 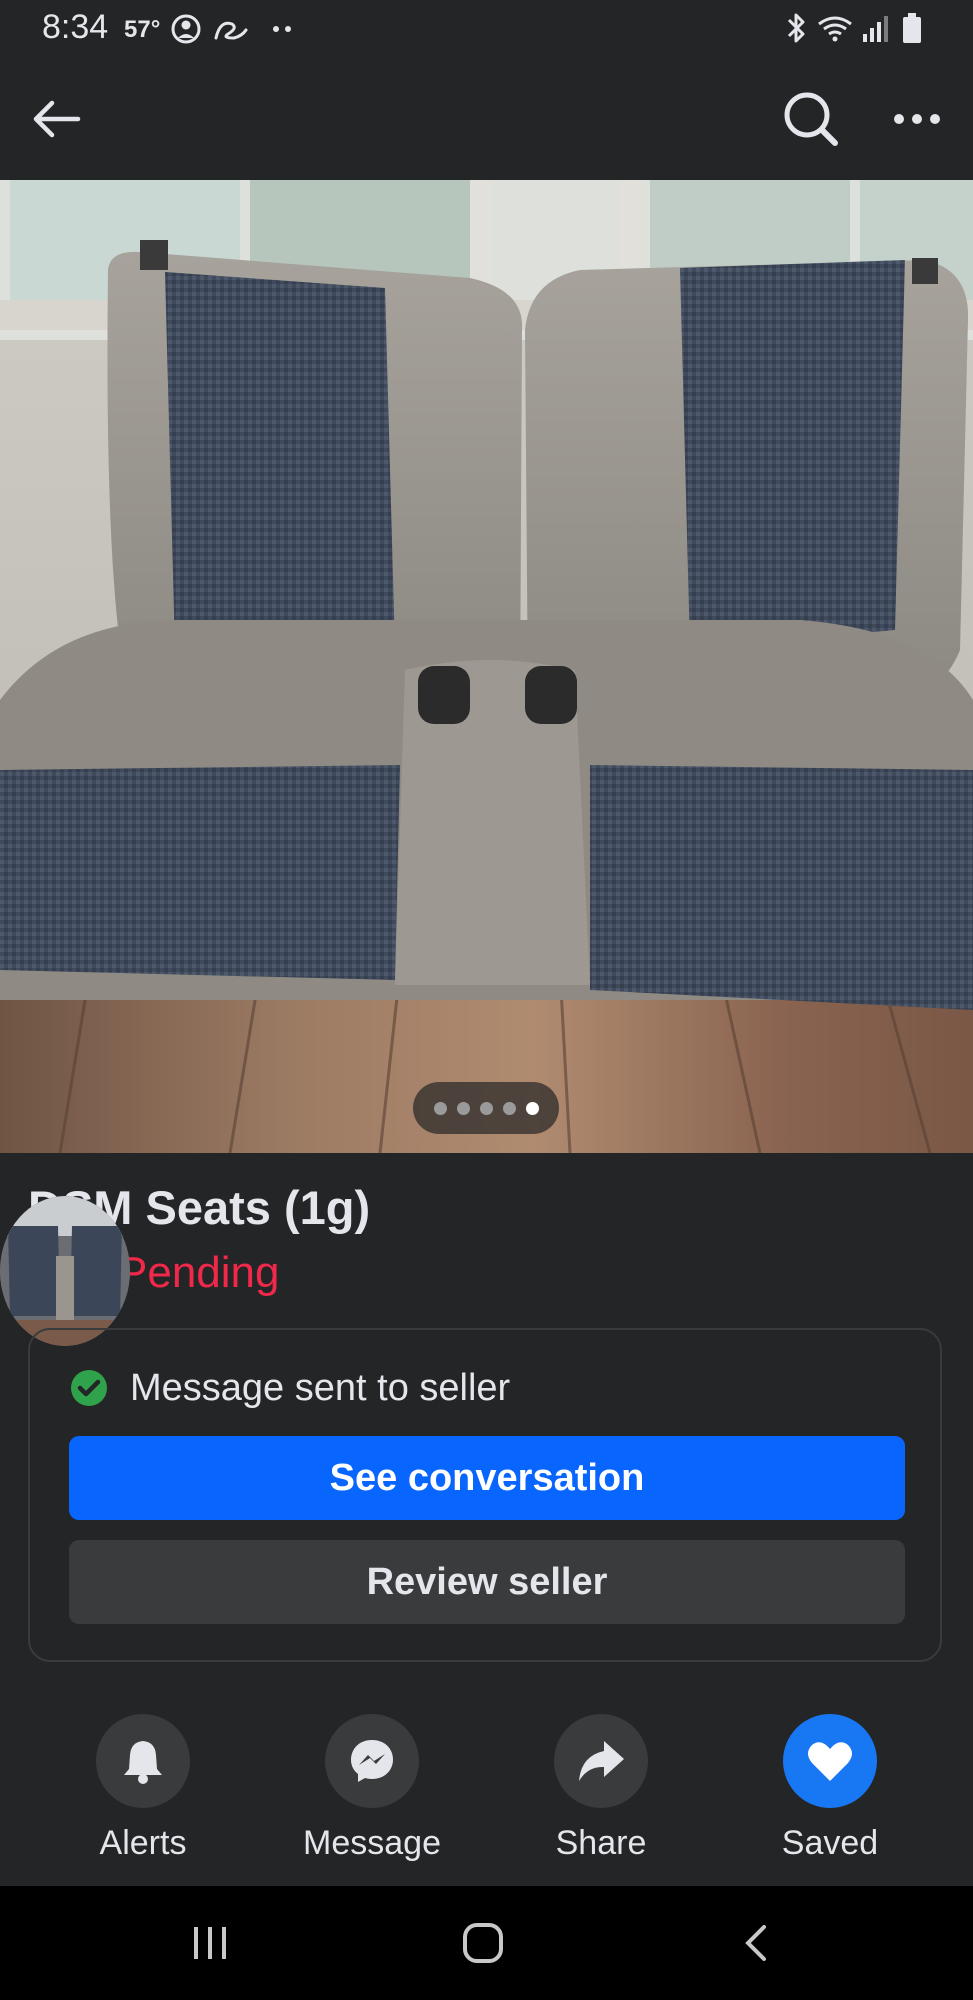 I want to click on dots-icon, so click(x=276, y=29).